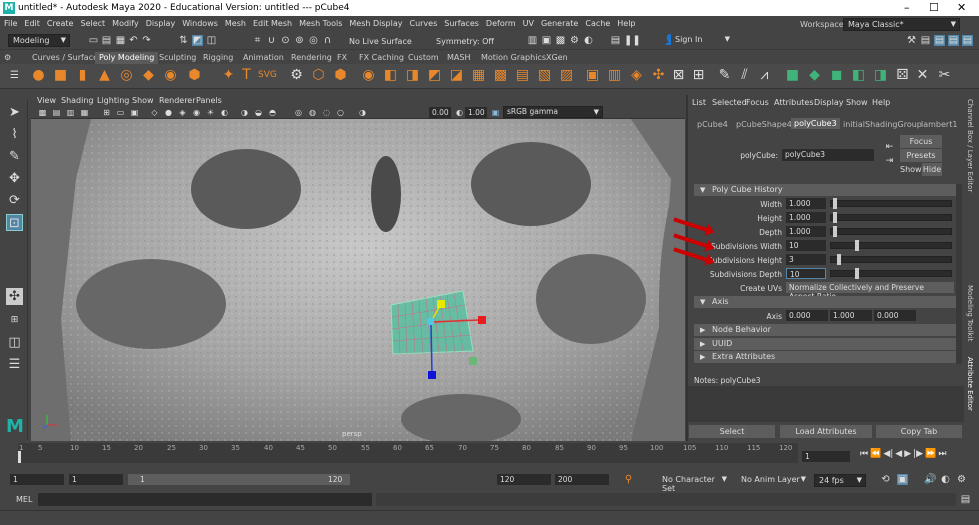 Image resolution: width=979 pixels, height=525 pixels. What do you see at coordinates (858, 75) in the screenshot?
I see `automatic-mapping-icon: ◧` at bounding box center [858, 75].